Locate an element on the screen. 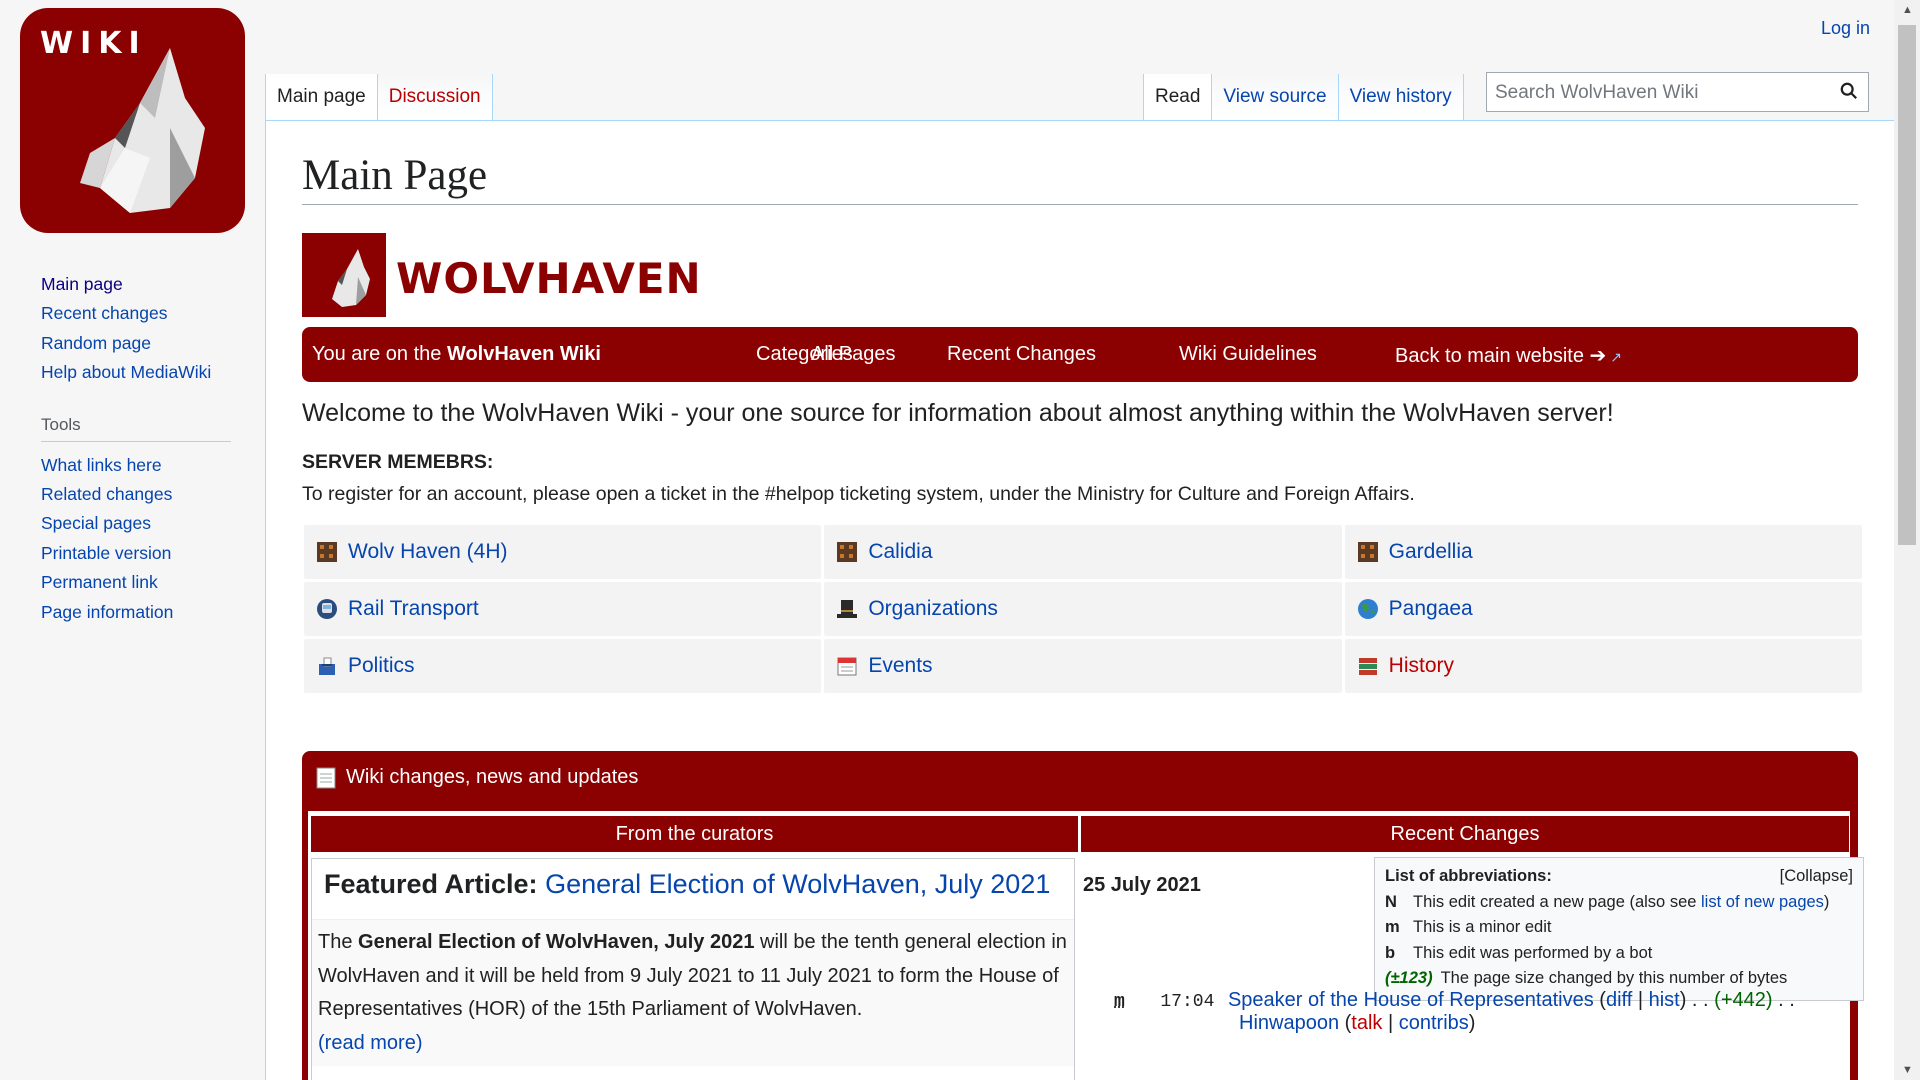 This screenshot has width=1920, height=1080. sidebar-item-what-links-here: What links here is located at coordinates (153, 465).